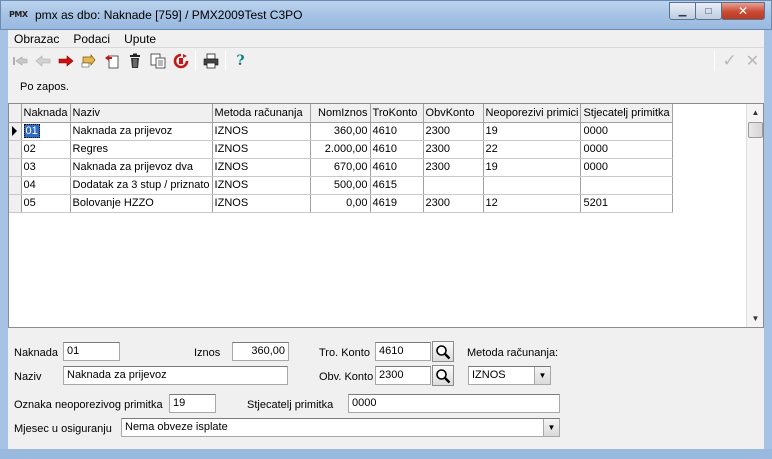 Image resolution: width=772 pixels, height=459 pixels. What do you see at coordinates (46, 185) in the screenshot?
I see `cell-naknada: 04` at bounding box center [46, 185].